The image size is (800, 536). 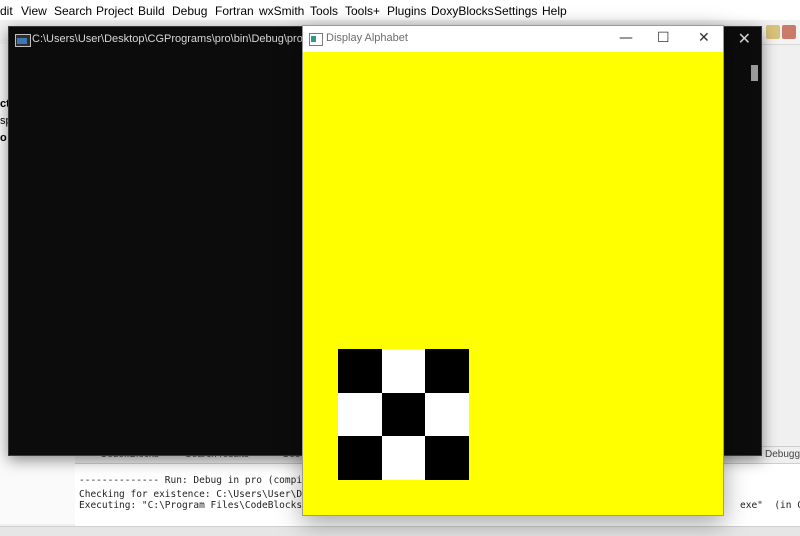 I want to click on display-app-icon, so click(x=316, y=39).